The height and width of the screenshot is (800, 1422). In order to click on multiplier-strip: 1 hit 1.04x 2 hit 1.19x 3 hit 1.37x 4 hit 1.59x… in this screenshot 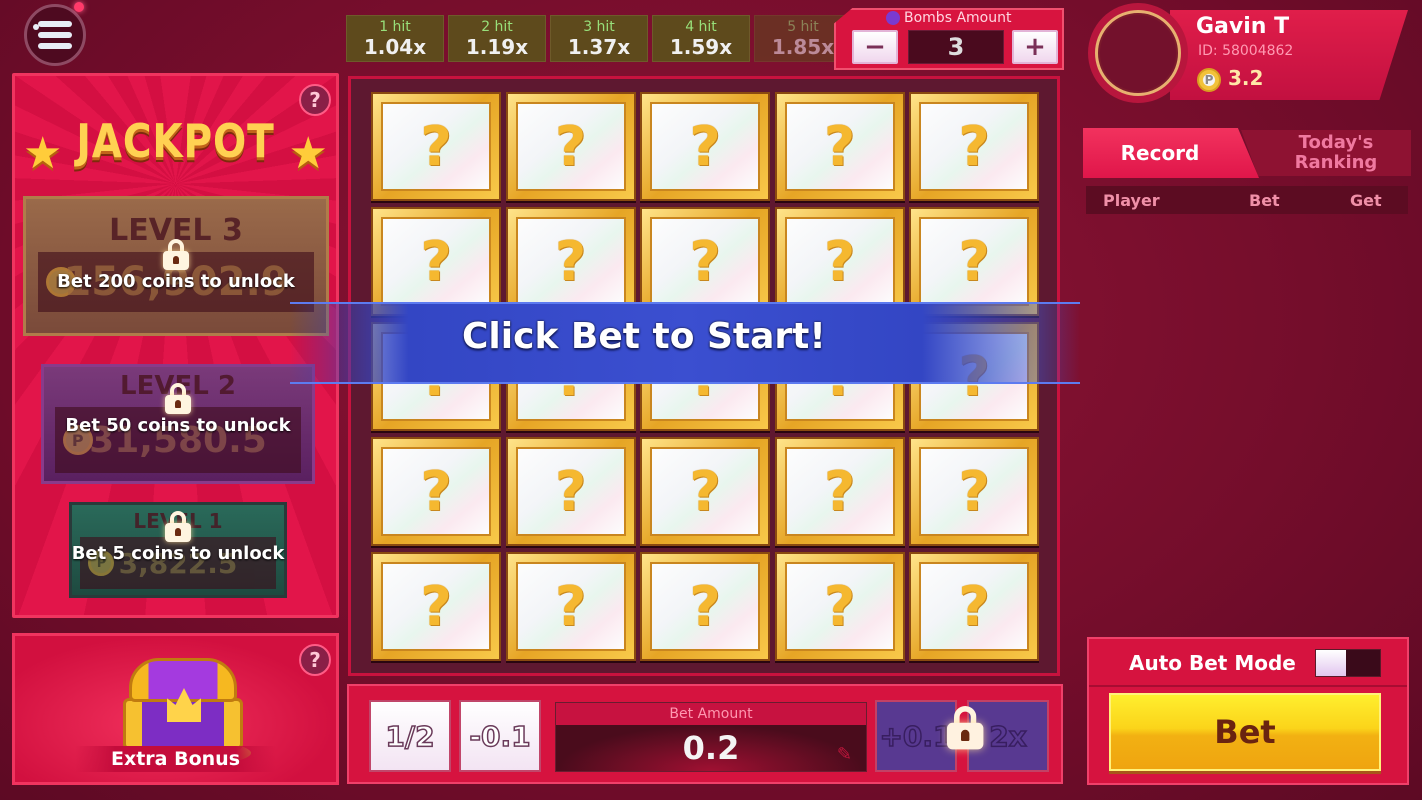, I will do `click(599, 38)`.